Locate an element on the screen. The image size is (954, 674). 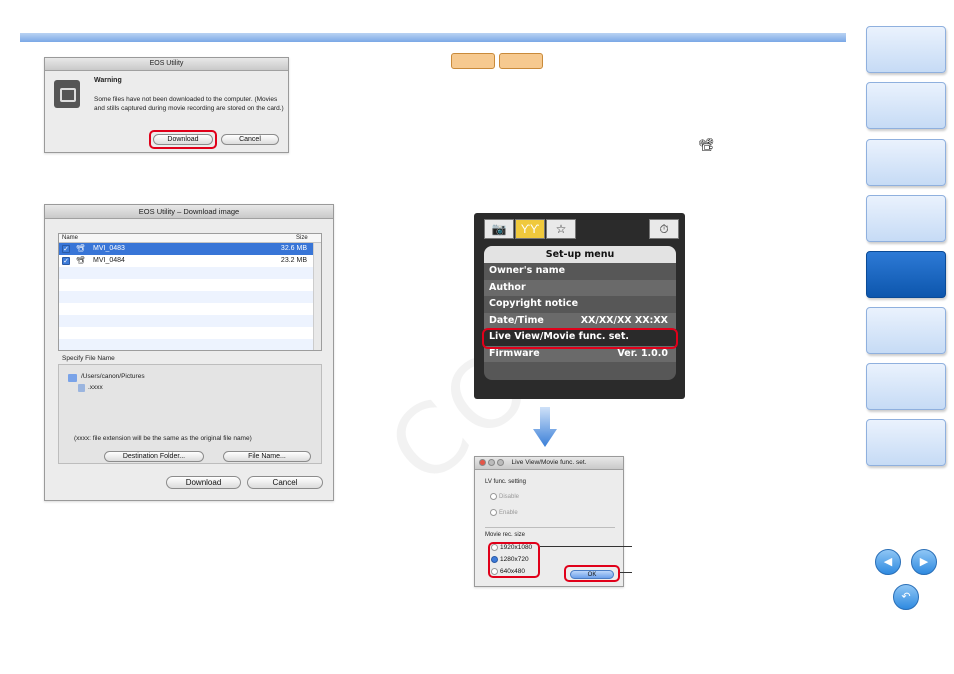
lv-func-label: LV func. setting is located at coordinates (505, 482).